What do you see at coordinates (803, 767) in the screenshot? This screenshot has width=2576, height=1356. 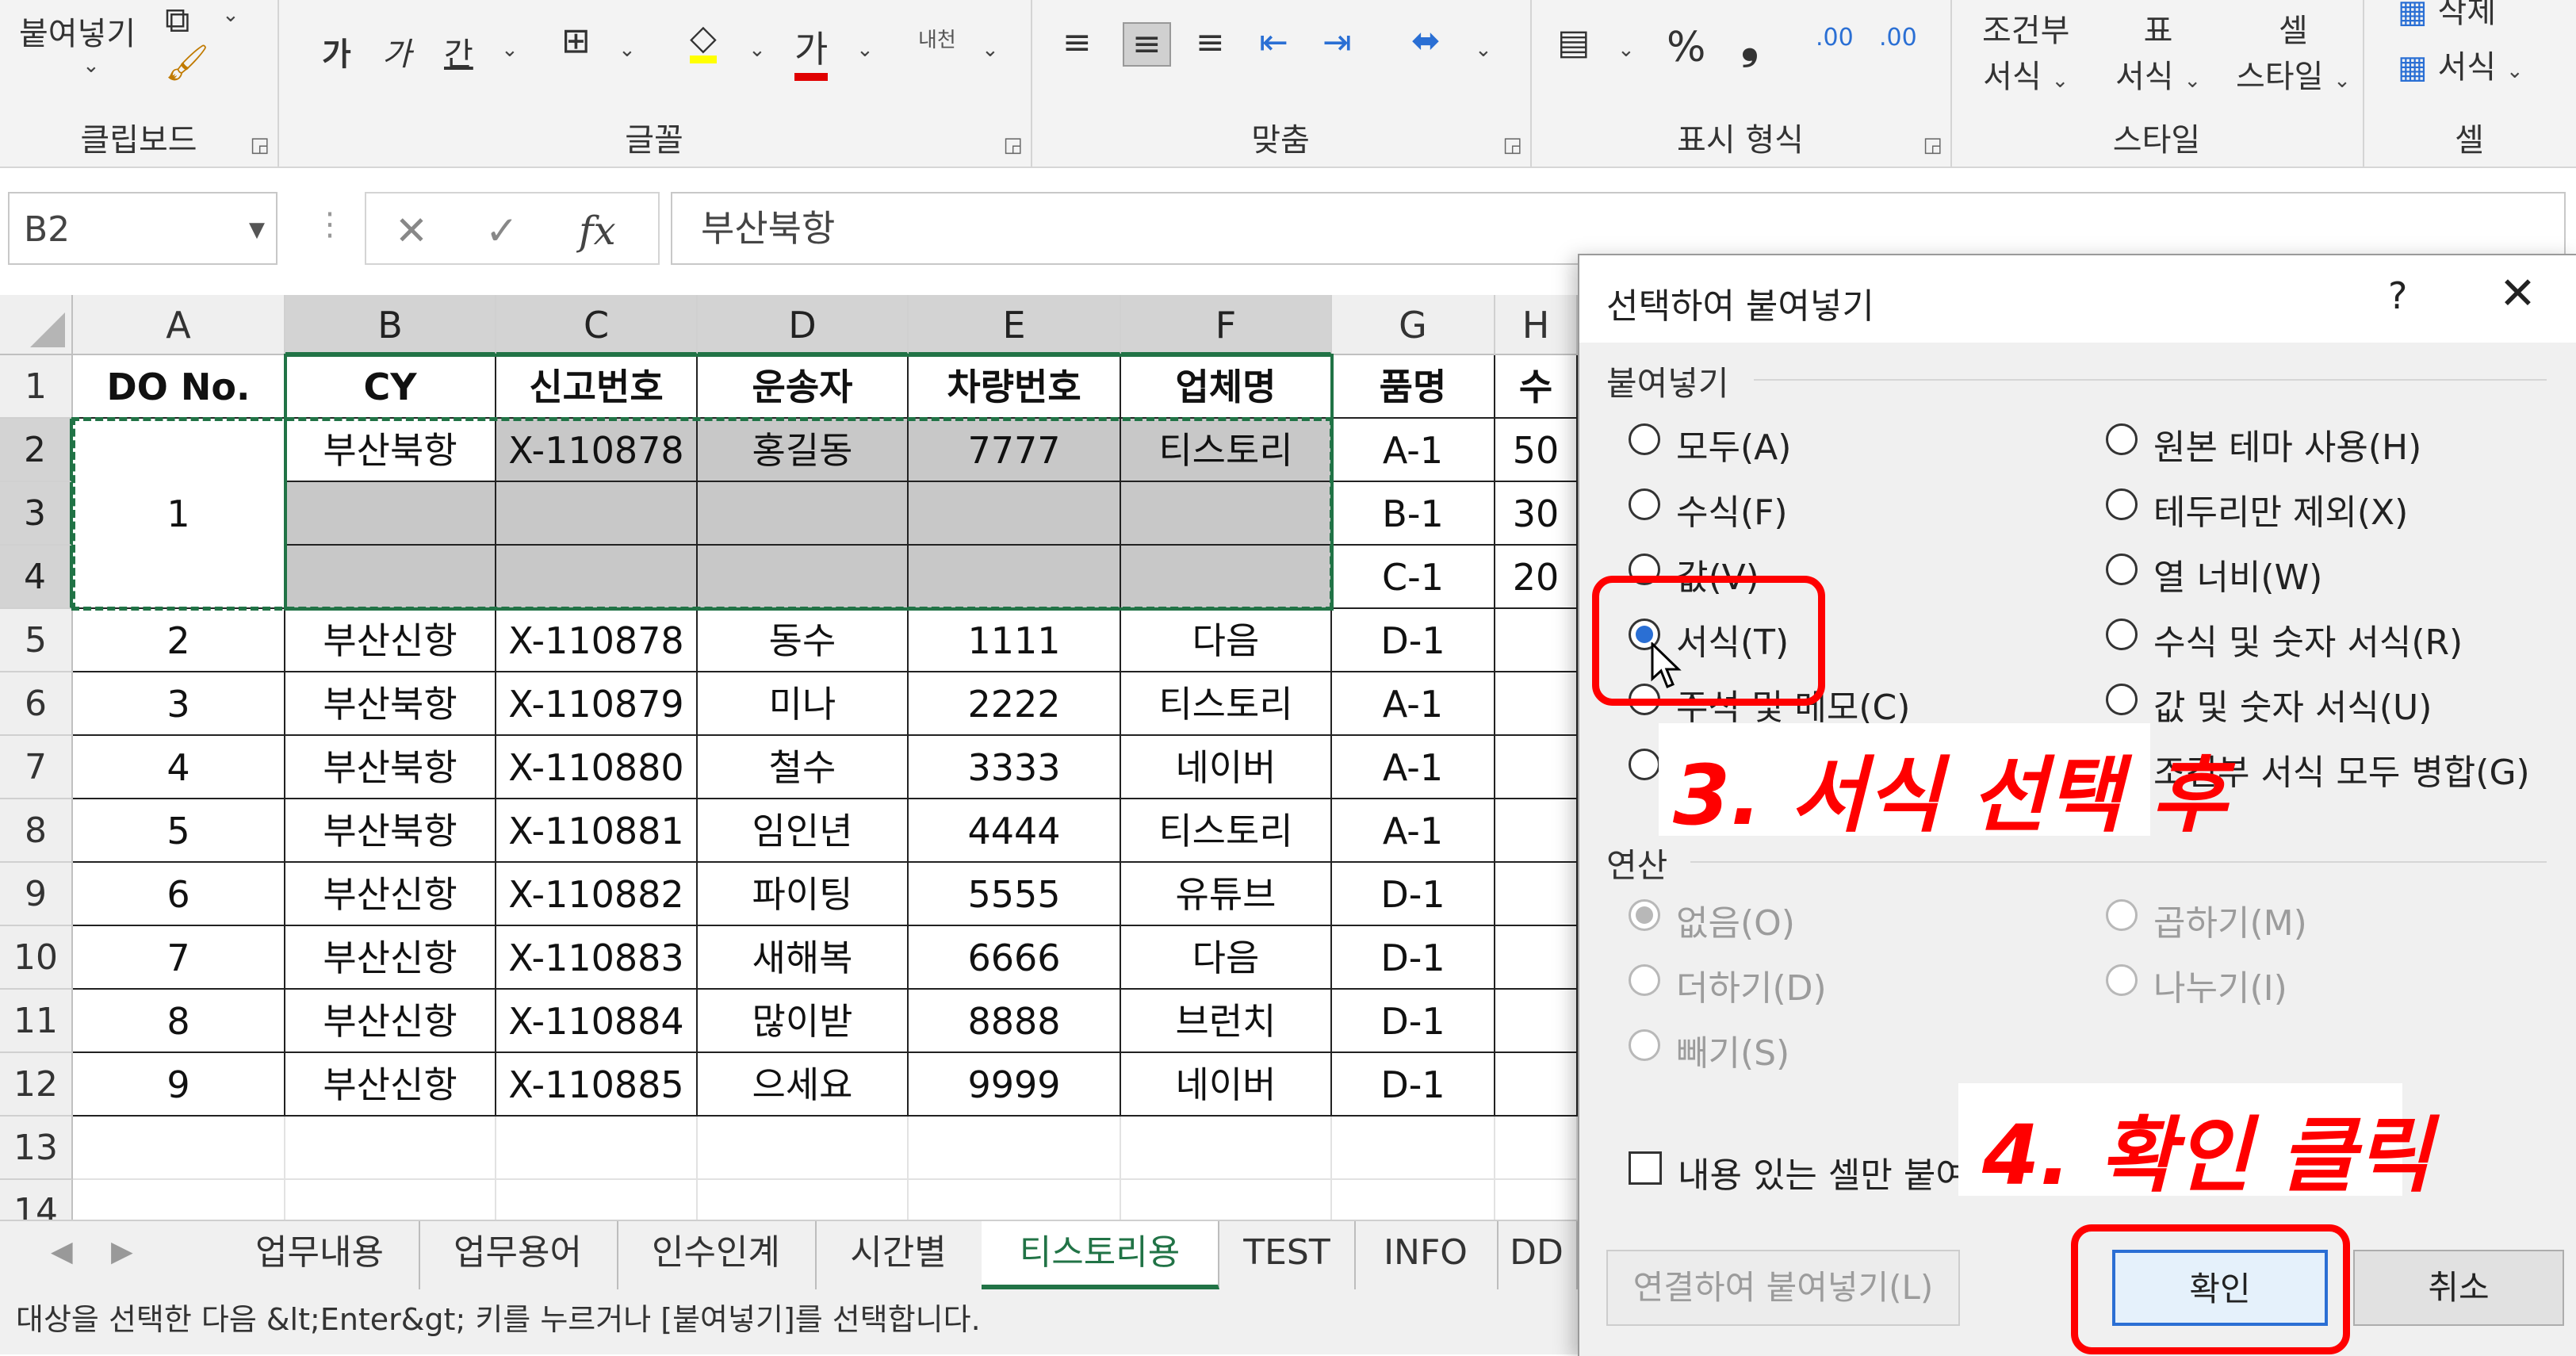 I see `cell-d7: 철수` at bounding box center [803, 767].